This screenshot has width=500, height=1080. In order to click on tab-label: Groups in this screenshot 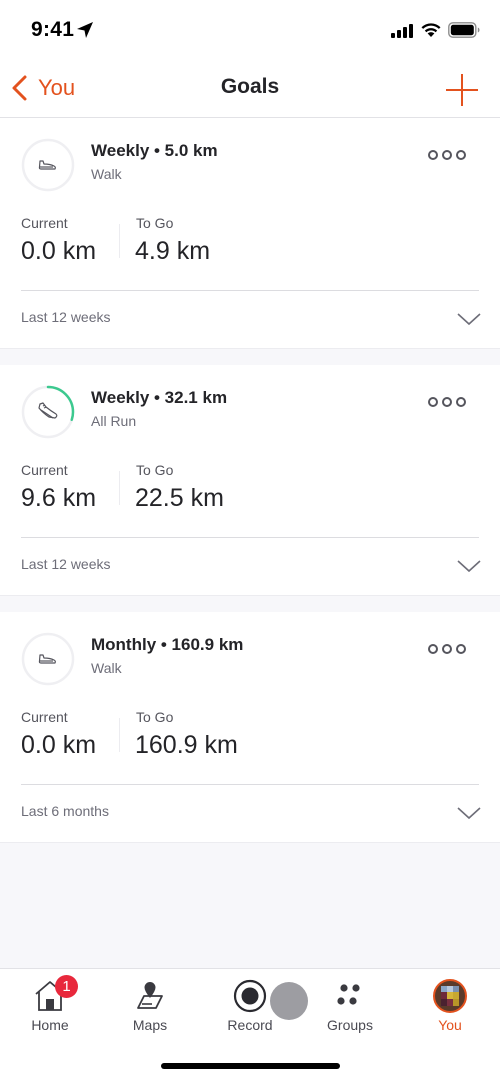, I will do `click(350, 1025)`.